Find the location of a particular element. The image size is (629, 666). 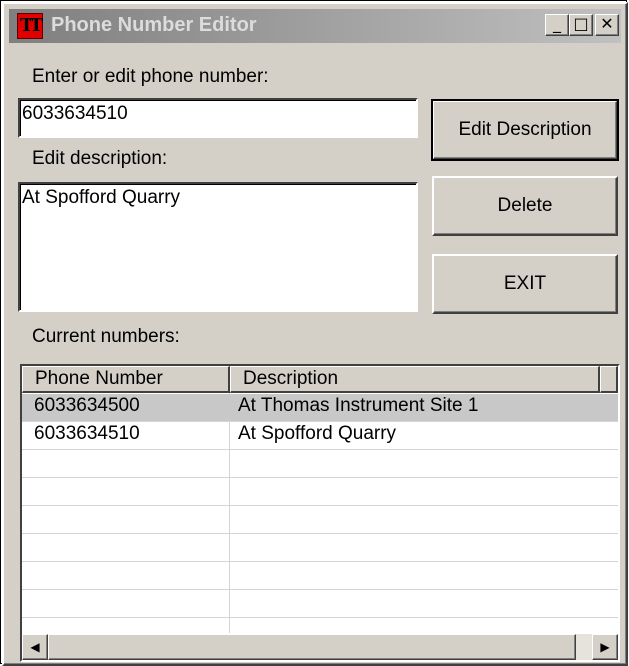

row-phone-number: 6033634500 is located at coordinates (87, 405).